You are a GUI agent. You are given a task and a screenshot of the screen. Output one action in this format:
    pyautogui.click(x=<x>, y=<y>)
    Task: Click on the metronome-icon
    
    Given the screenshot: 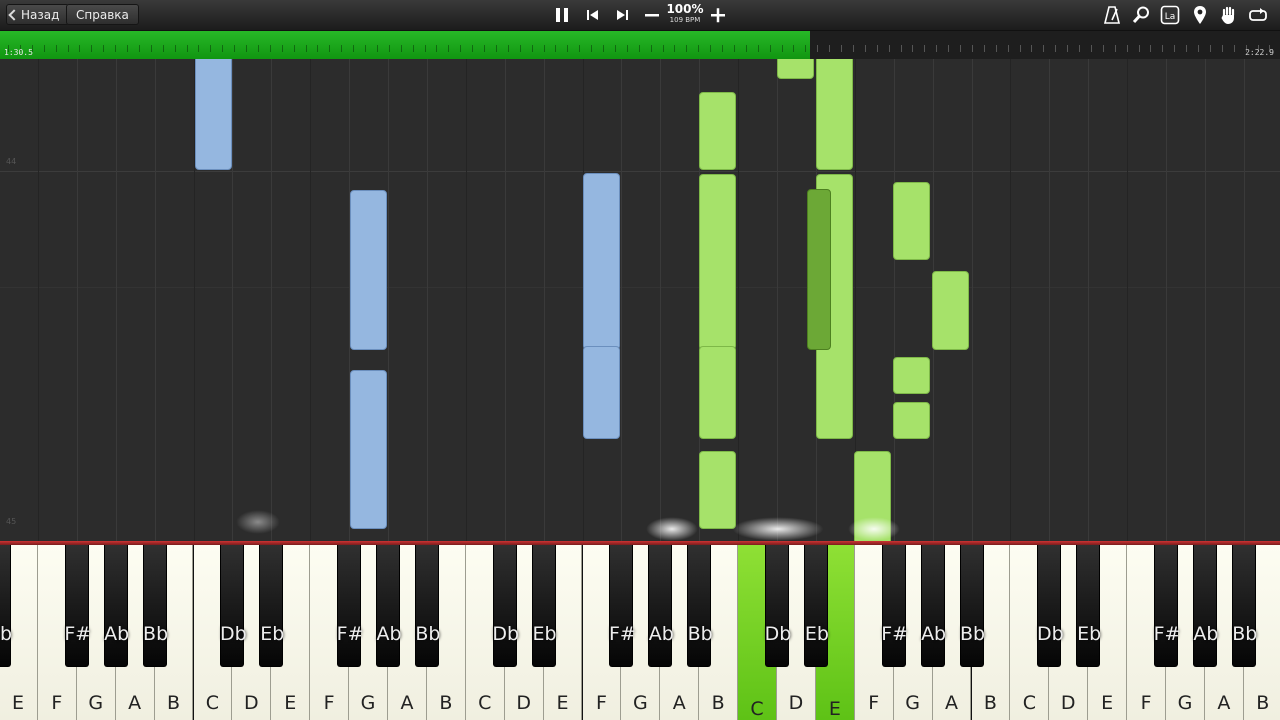 What is the action you would take?
    pyautogui.click(x=1112, y=15)
    